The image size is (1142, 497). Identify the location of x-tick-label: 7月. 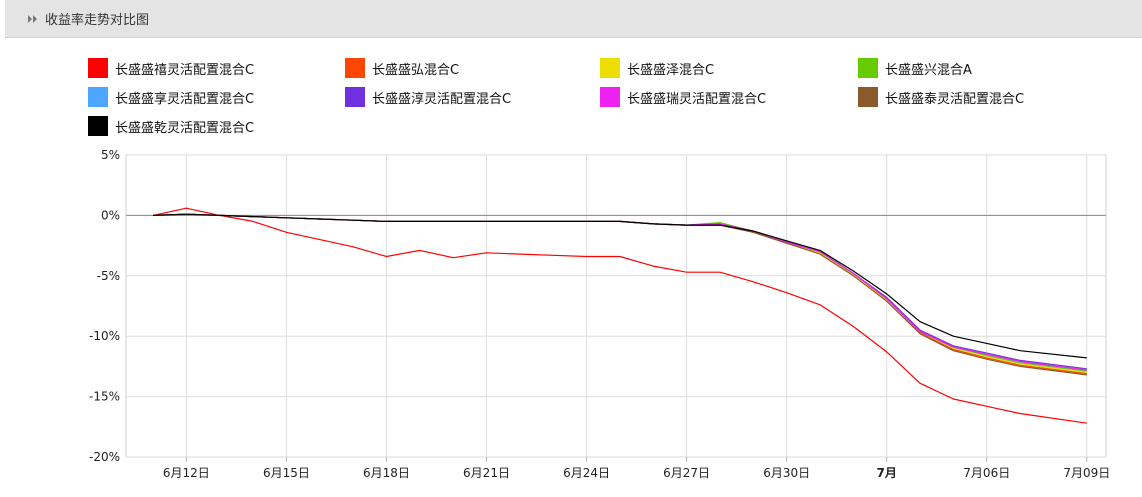
(887, 473).